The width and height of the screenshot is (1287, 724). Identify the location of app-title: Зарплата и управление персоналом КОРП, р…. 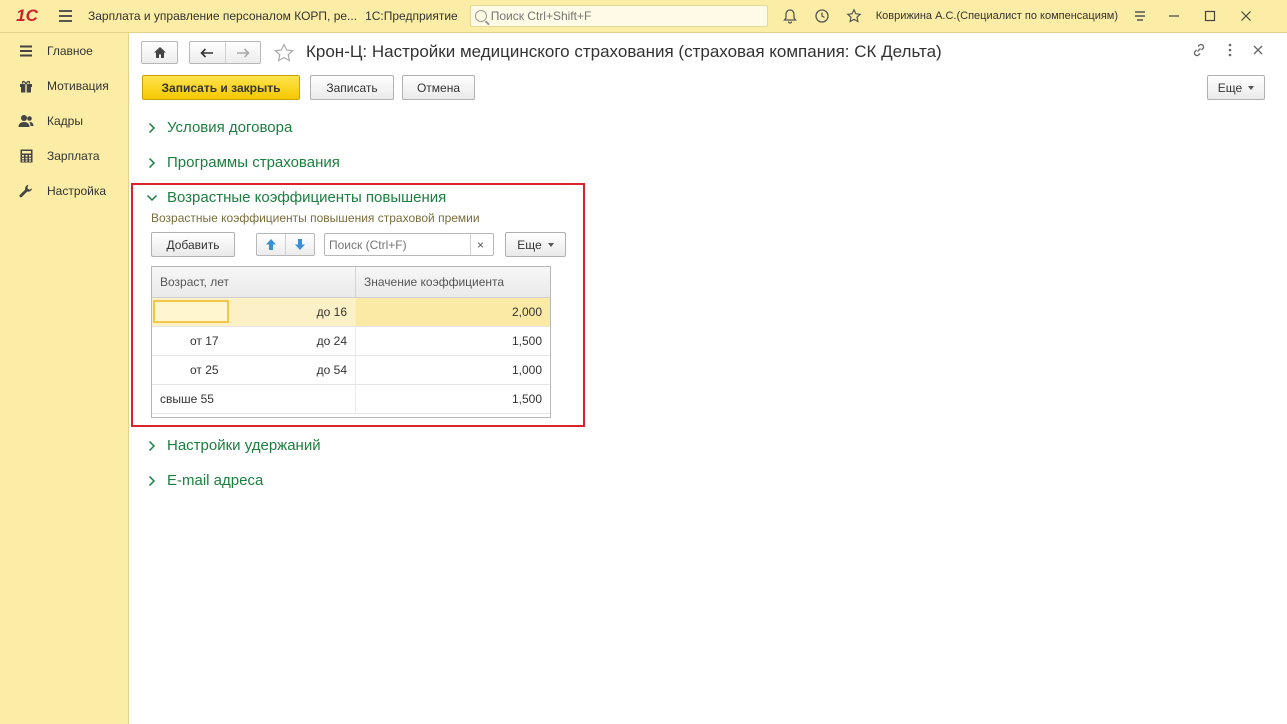
(223, 16).